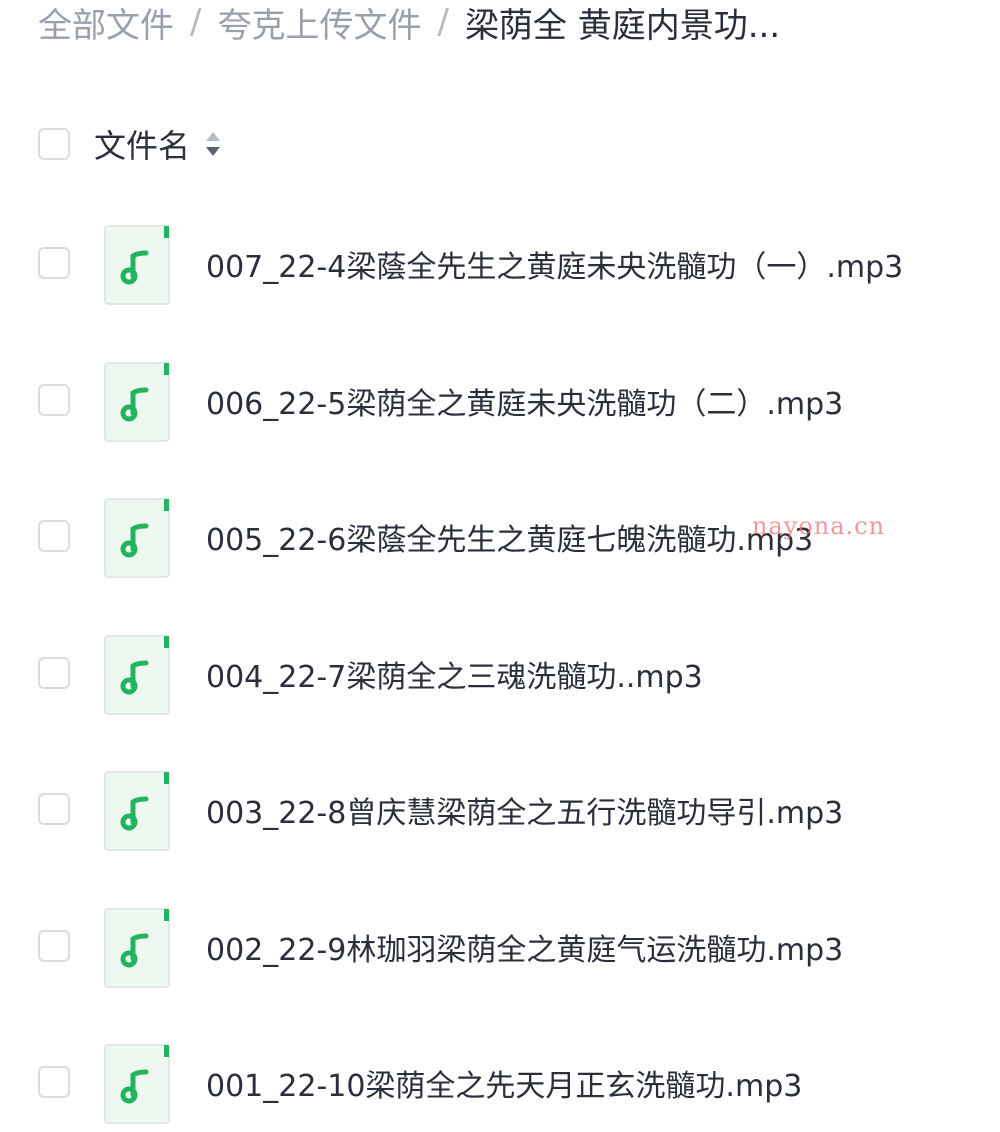 The height and width of the screenshot is (1132, 1000). I want to click on file-row: 001_22-10梁荫全之先天月正玄洗髓功.mp3, so click(508, 1075).